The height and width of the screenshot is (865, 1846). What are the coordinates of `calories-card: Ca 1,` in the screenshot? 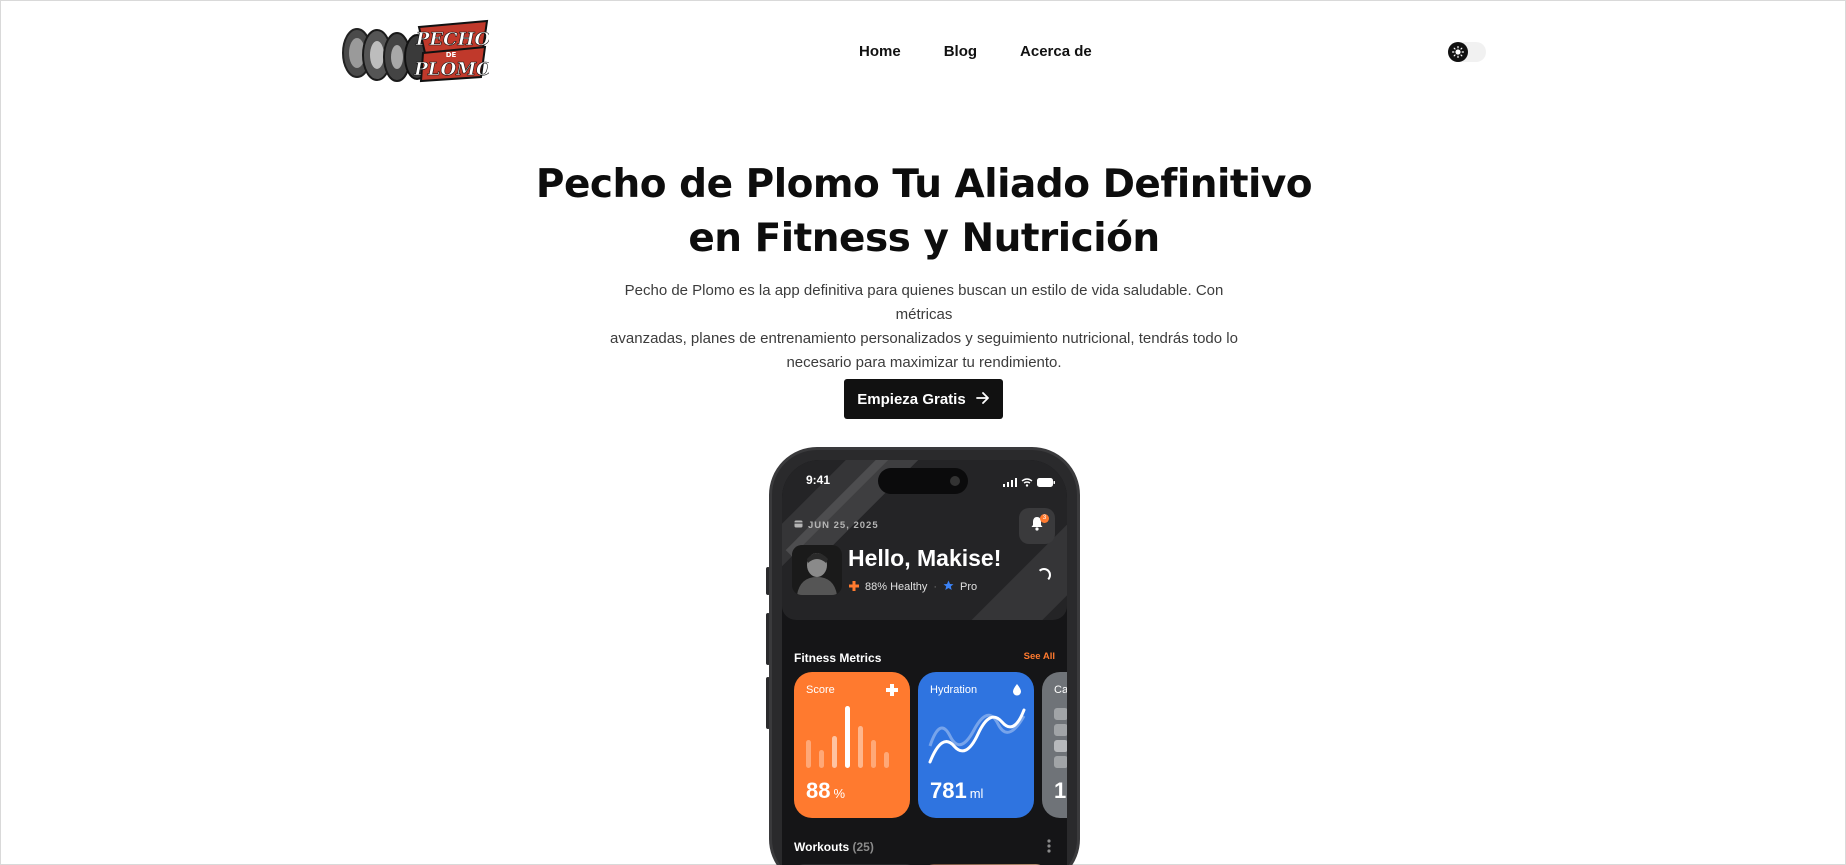 It's located at (1054, 745).